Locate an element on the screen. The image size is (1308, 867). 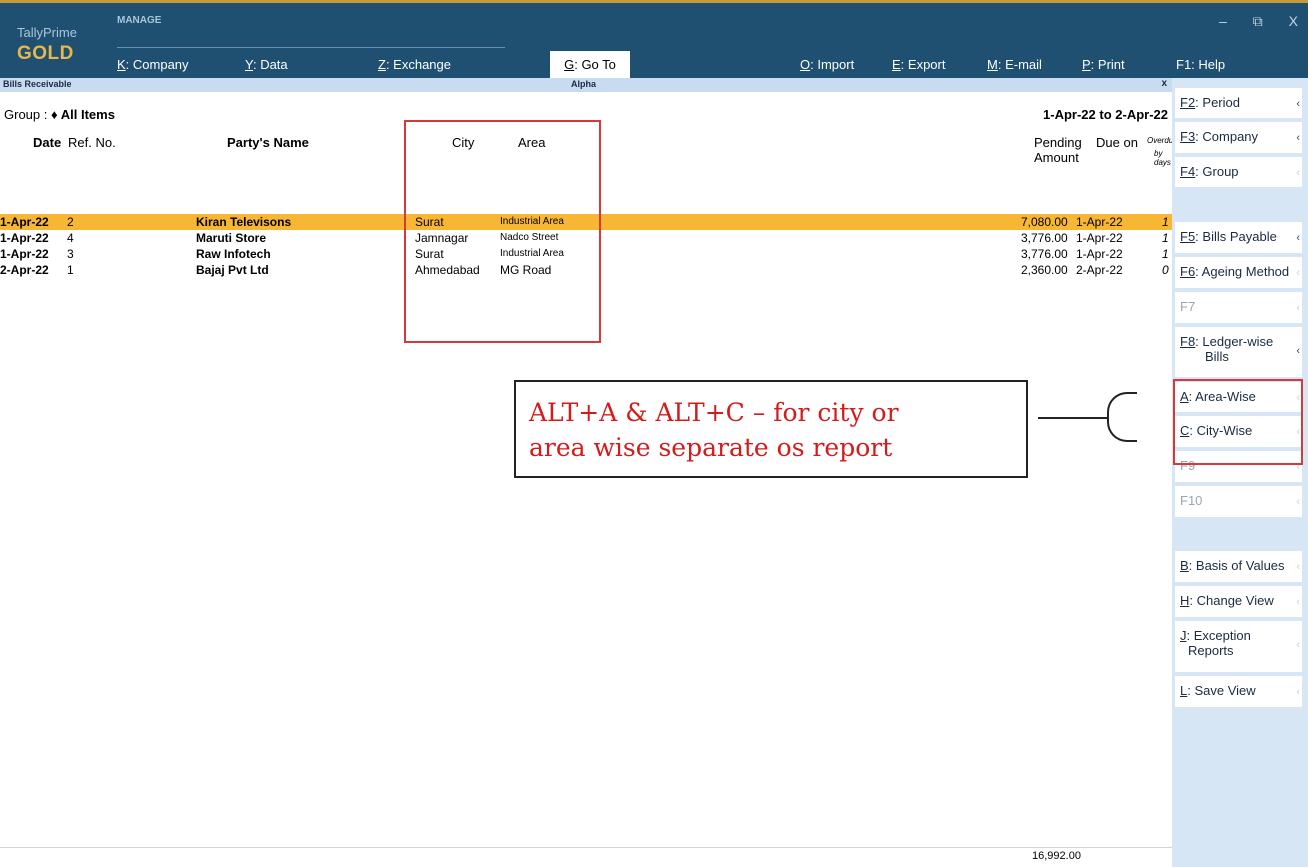
report-title: Bills Receivable is located at coordinates (37, 84).